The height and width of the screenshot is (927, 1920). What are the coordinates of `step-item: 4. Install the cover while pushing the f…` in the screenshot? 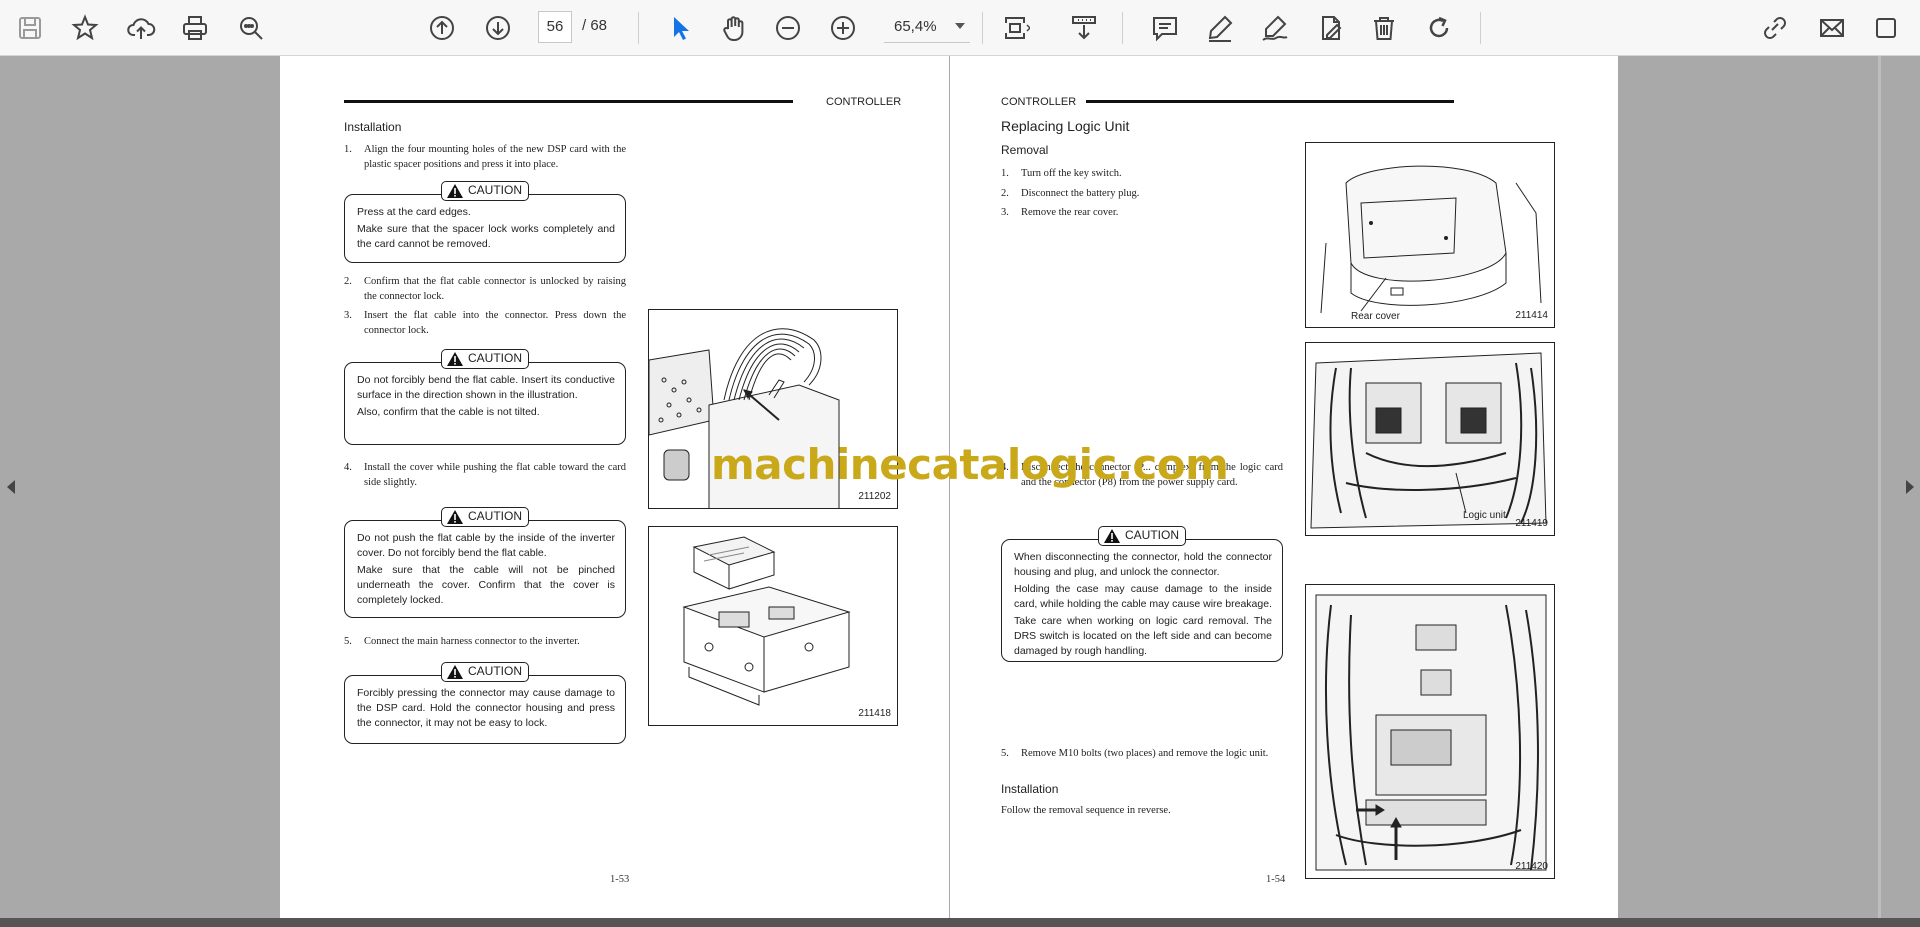 It's located at (485, 475).